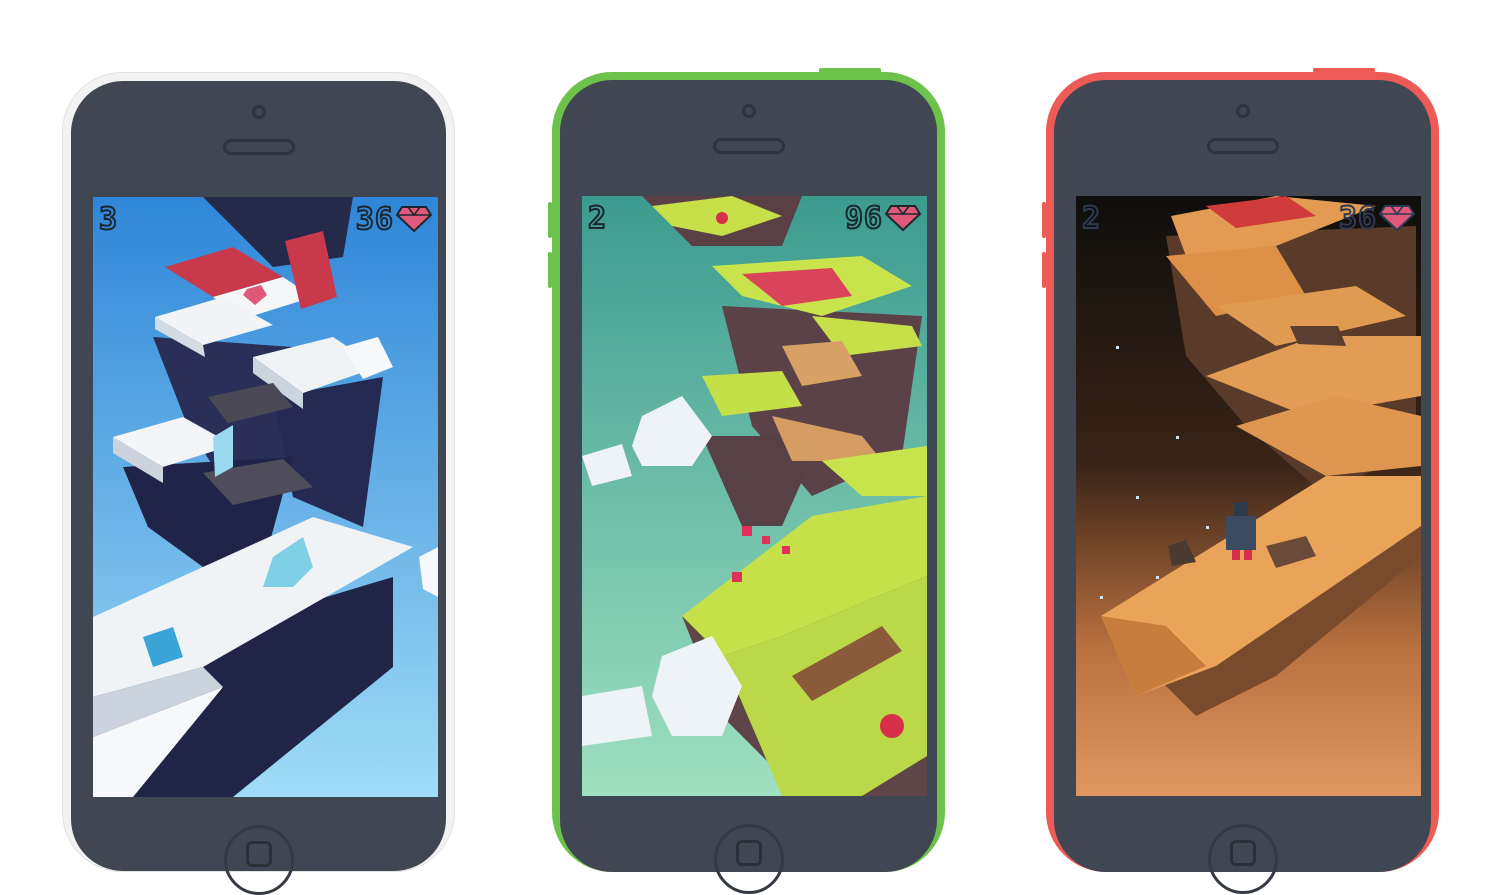 The width and height of the screenshot is (1500, 895). Describe the element at coordinates (258, 854) in the screenshot. I see `home-square-icon` at that location.